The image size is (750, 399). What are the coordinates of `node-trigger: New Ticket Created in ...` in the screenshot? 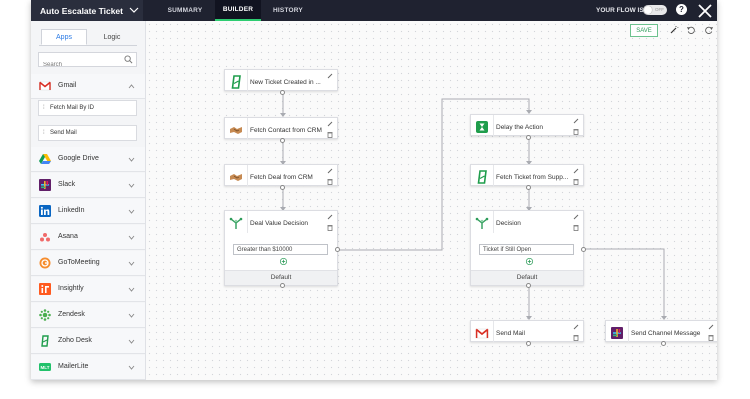 It's located at (281, 80).